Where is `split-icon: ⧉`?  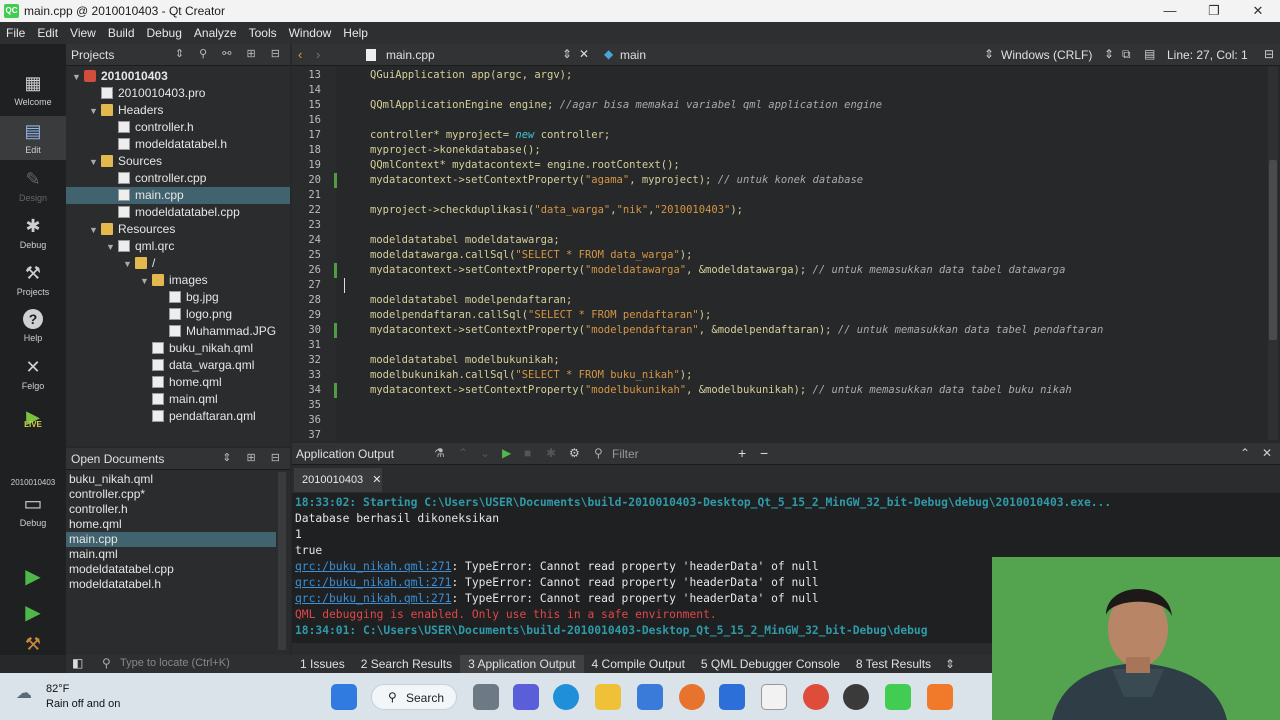
split-icon: ⧉ is located at coordinates (1126, 54).